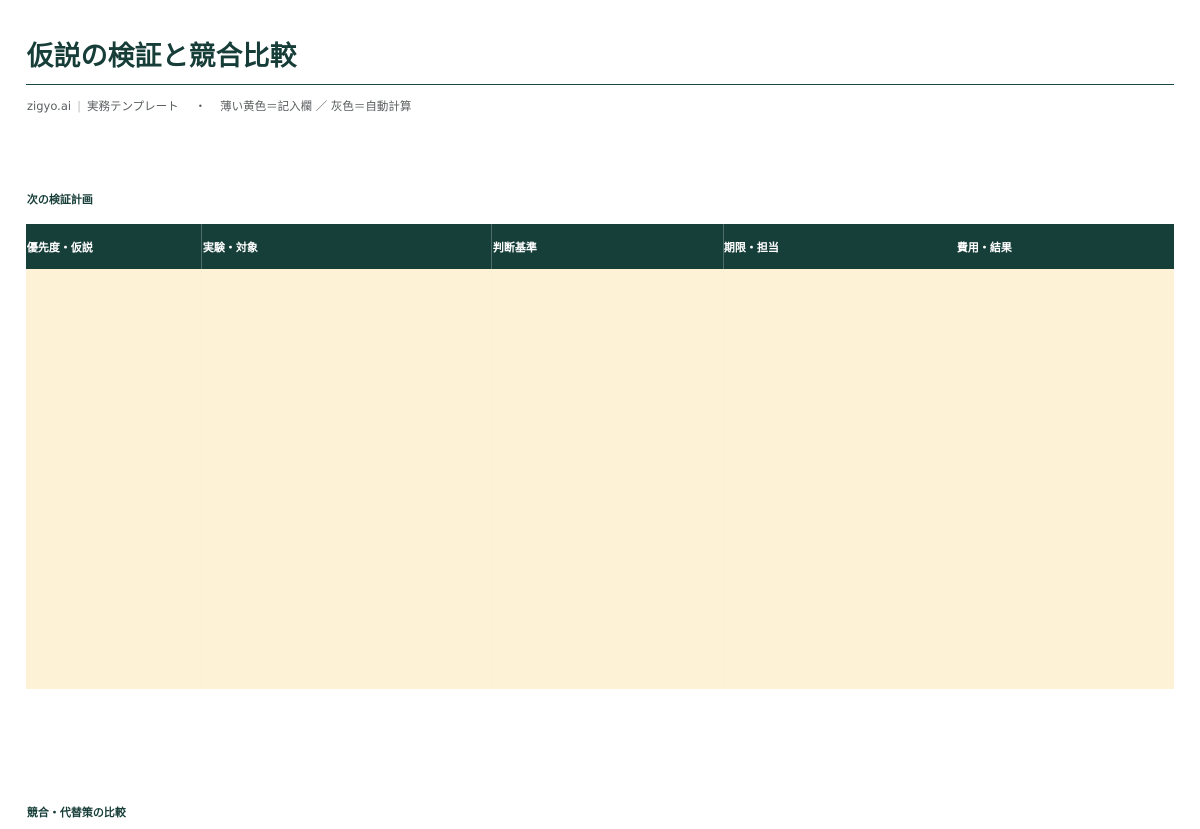 Image resolution: width=1200 pixels, height=829 pixels. What do you see at coordinates (316, 106) in the screenshot?
I see `color-legend: 薄い黄色＝記入欄 ／ 灰色＝自動計算` at bounding box center [316, 106].